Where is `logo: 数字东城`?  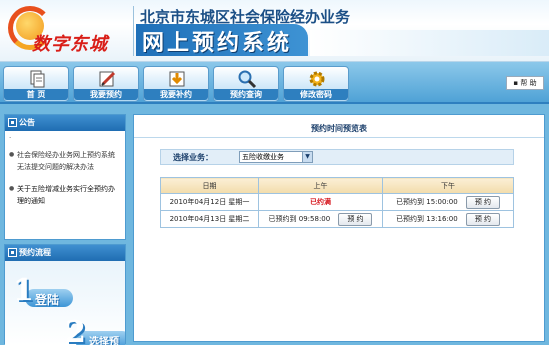 logo: 数字东城 is located at coordinates (69, 31).